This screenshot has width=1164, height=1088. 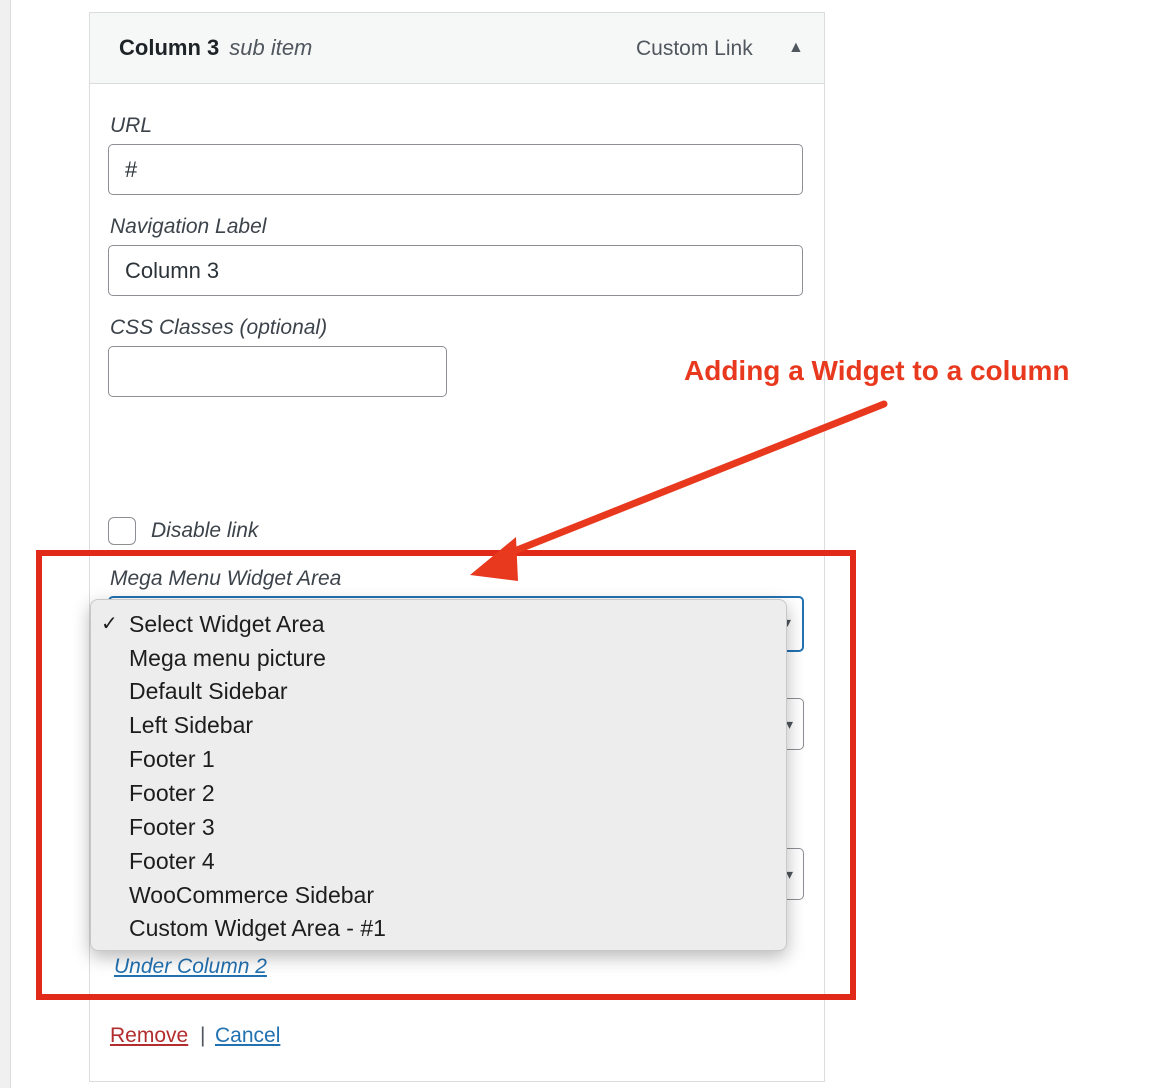 What do you see at coordinates (122, 531) in the screenshot?
I see `disable-link-checkbox` at bounding box center [122, 531].